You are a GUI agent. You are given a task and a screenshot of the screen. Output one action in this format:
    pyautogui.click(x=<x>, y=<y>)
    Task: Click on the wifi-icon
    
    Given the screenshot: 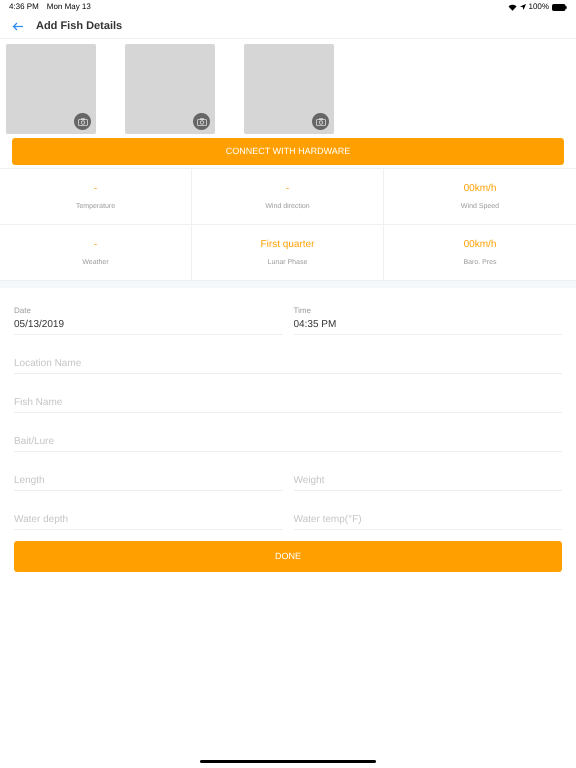 What is the action you would take?
    pyautogui.click(x=512, y=7)
    